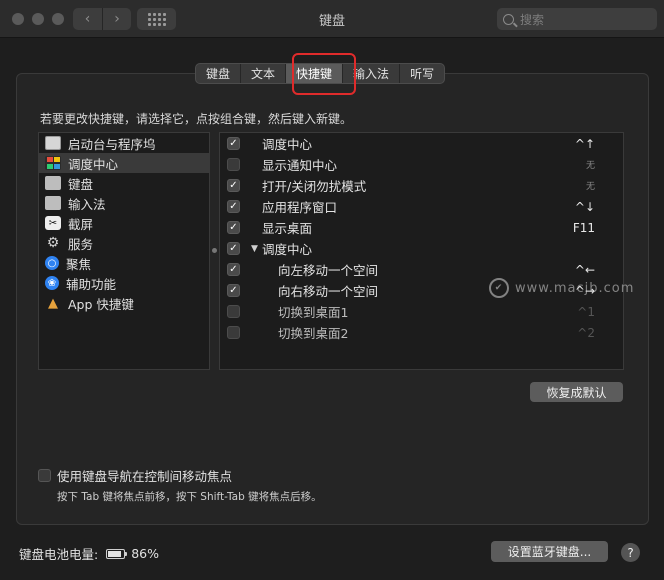 The image size is (664, 580). Describe the element at coordinates (421, 206) in the screenshot. I see `table-row: ✓ 应用程序窗口 ^↓` at that location.